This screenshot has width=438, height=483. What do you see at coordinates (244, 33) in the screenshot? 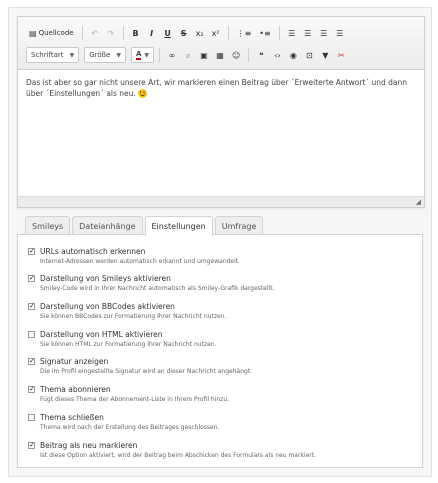
I see `numbered-list-button: ⋮≡` at bounding box center [244, 33].